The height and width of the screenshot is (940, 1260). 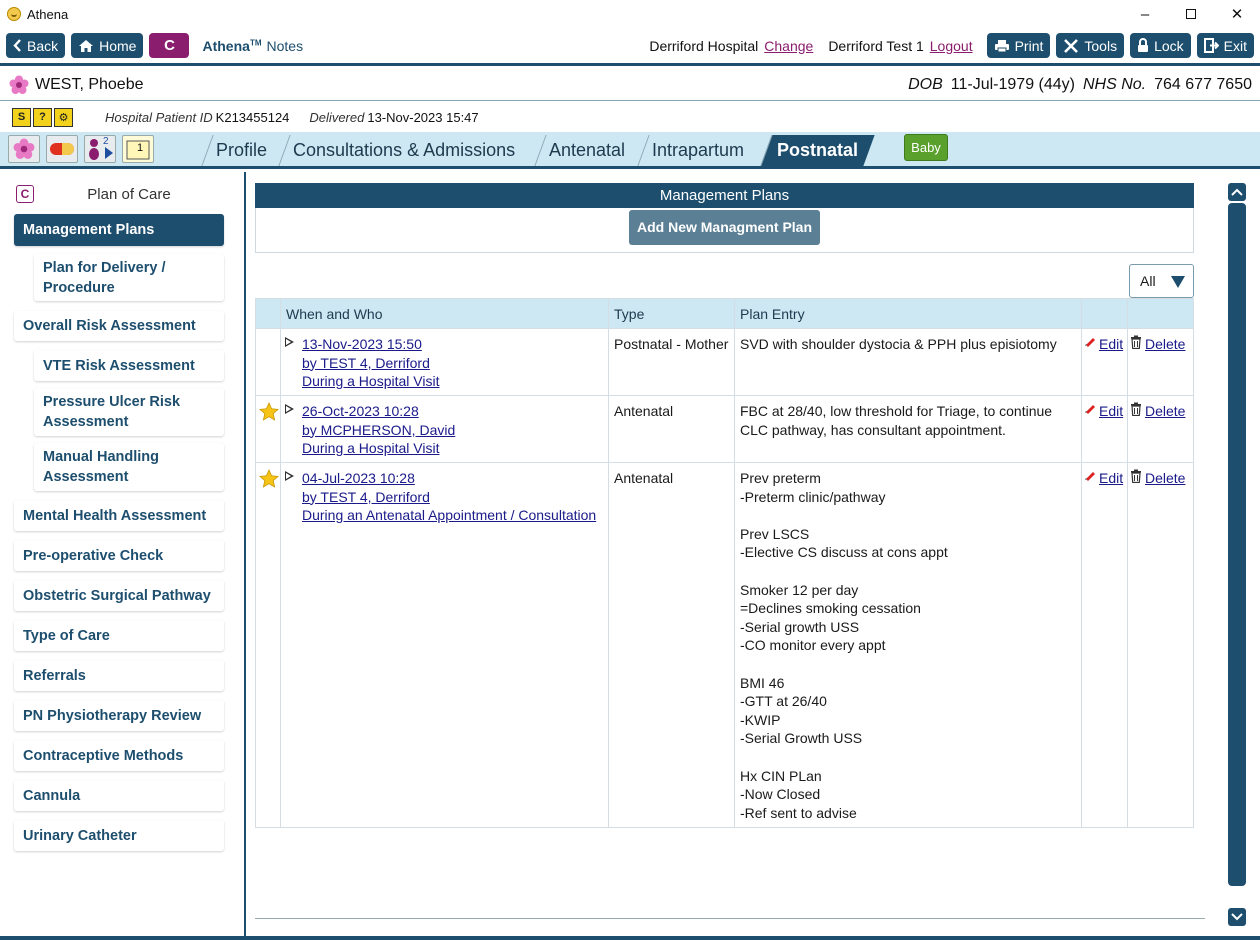 I want to click on column-header-entry: Plan Entry, so click(x=908, y=313).